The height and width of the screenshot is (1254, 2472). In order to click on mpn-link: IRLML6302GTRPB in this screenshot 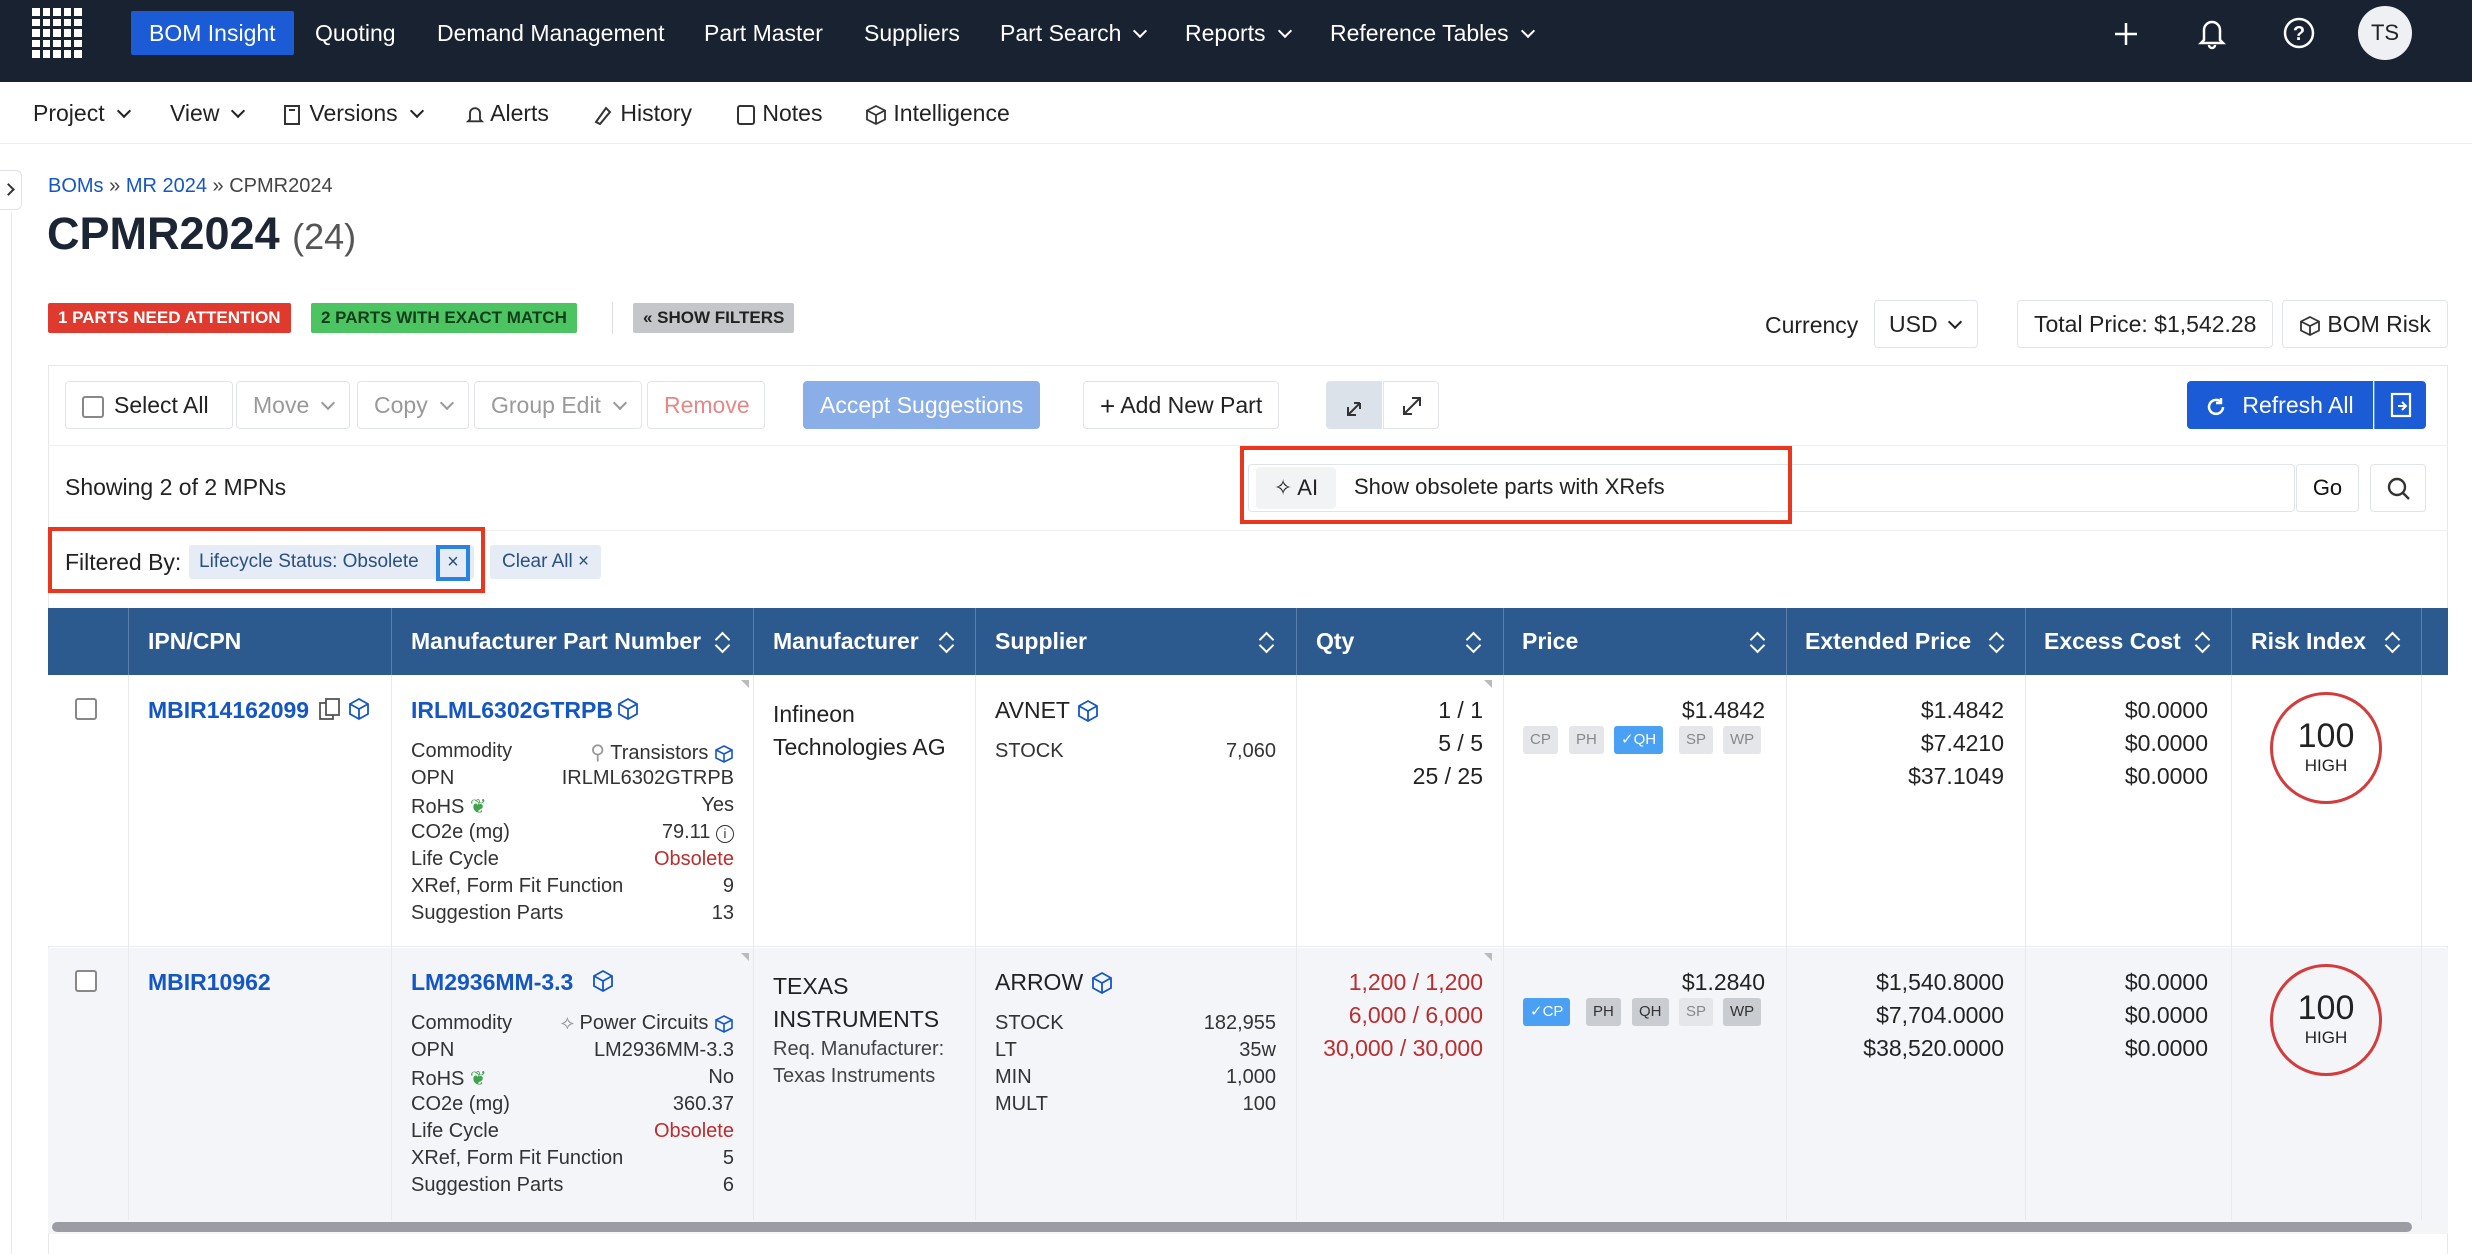, I will do `click(512, 710)`.